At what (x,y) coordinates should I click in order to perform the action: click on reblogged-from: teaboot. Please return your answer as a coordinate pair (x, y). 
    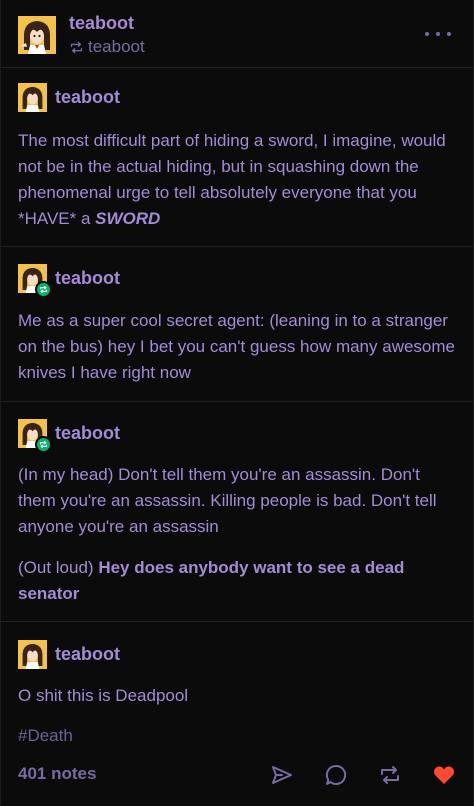
    Looking at the image, I should click on (107, 47).